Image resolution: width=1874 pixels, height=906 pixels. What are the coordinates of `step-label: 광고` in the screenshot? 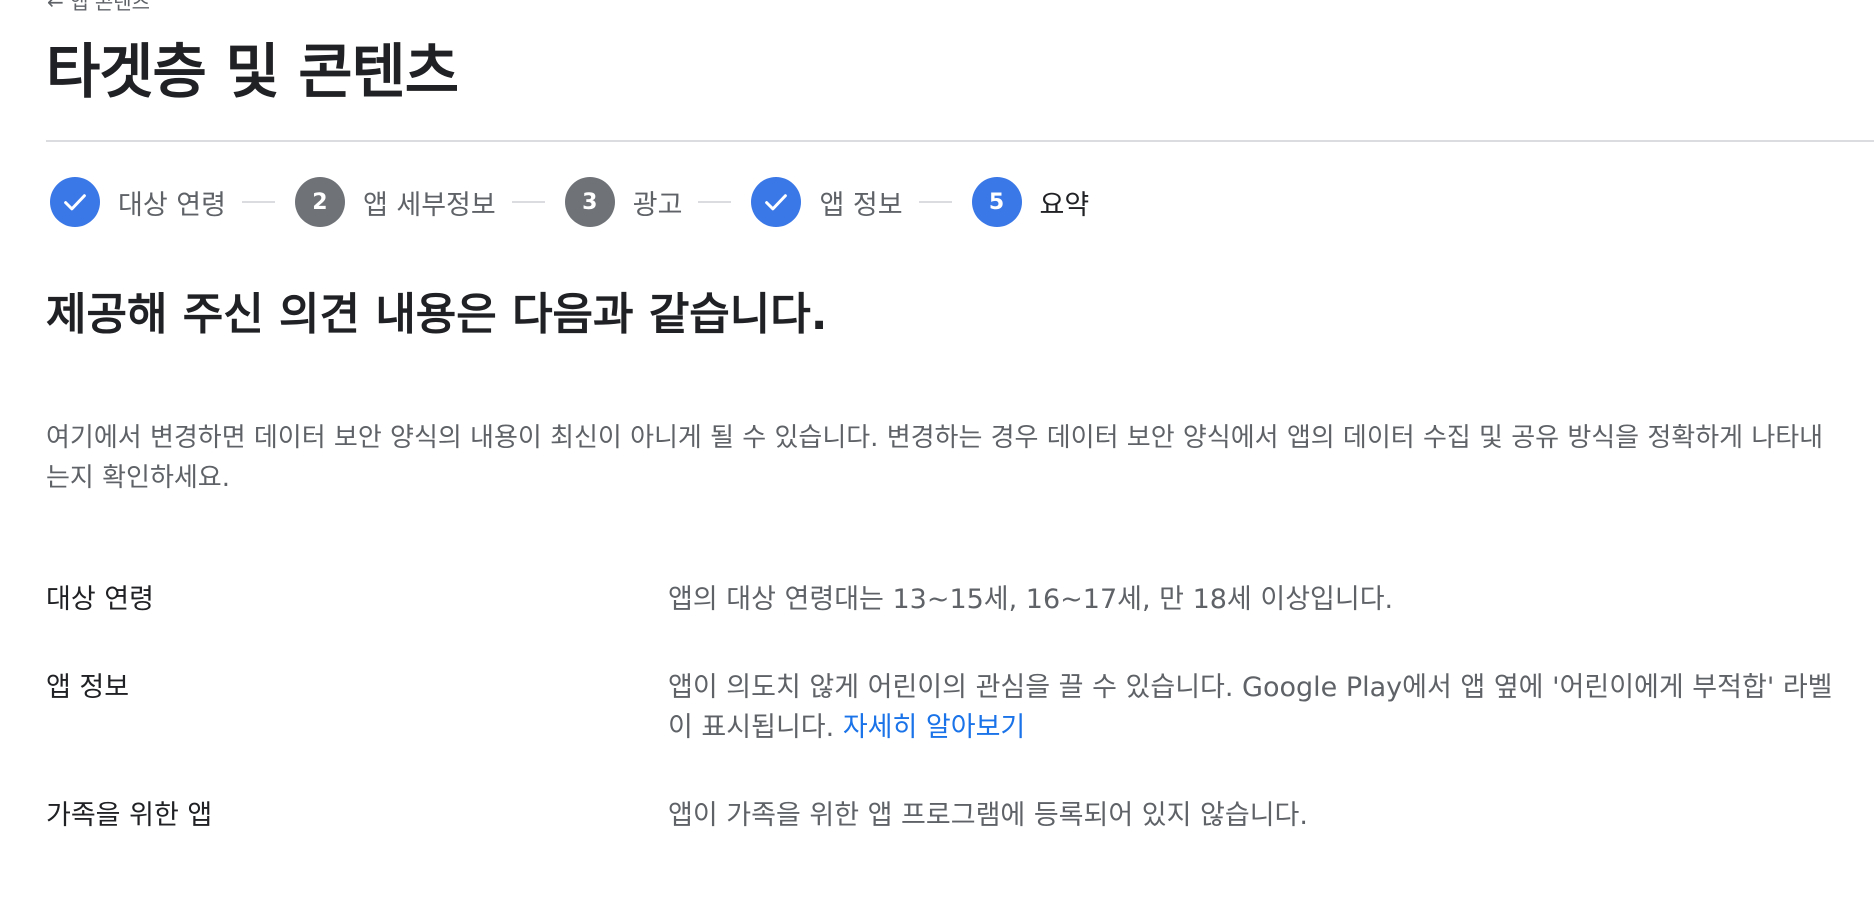 It's located at (657, 205).